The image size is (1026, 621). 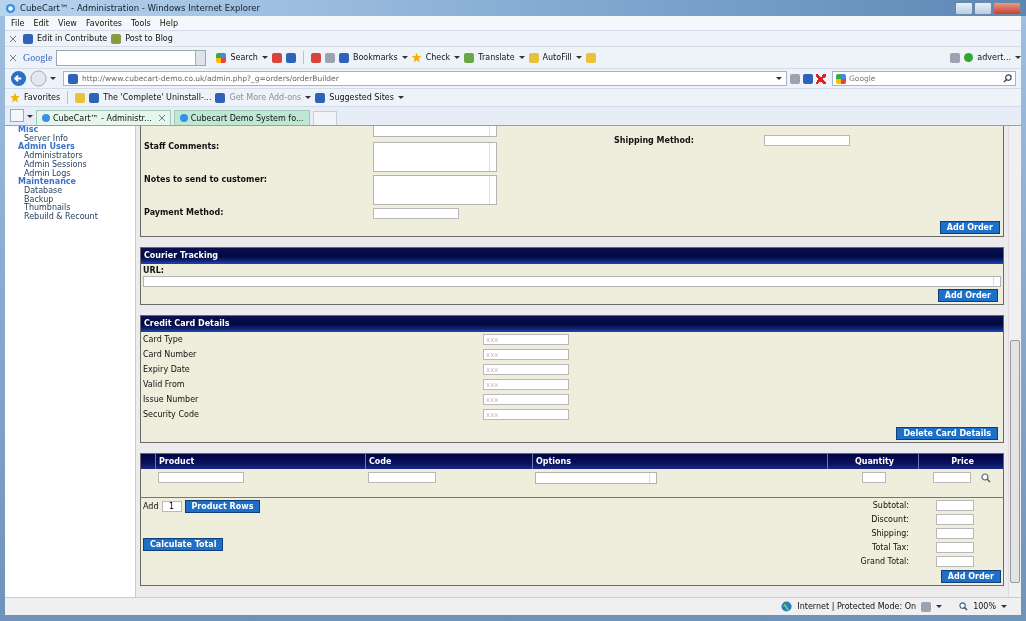 What do you see at coordinates (41, 23) in the screenshot?
I see `menu-item: Edit` at bounding box center [41, 23].